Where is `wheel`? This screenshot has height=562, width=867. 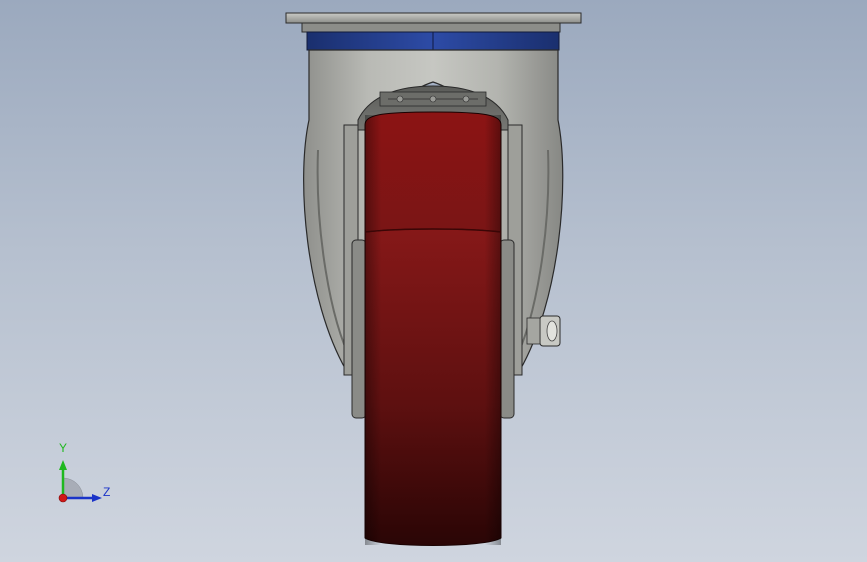
wheel is located at coordinates (433, 328).